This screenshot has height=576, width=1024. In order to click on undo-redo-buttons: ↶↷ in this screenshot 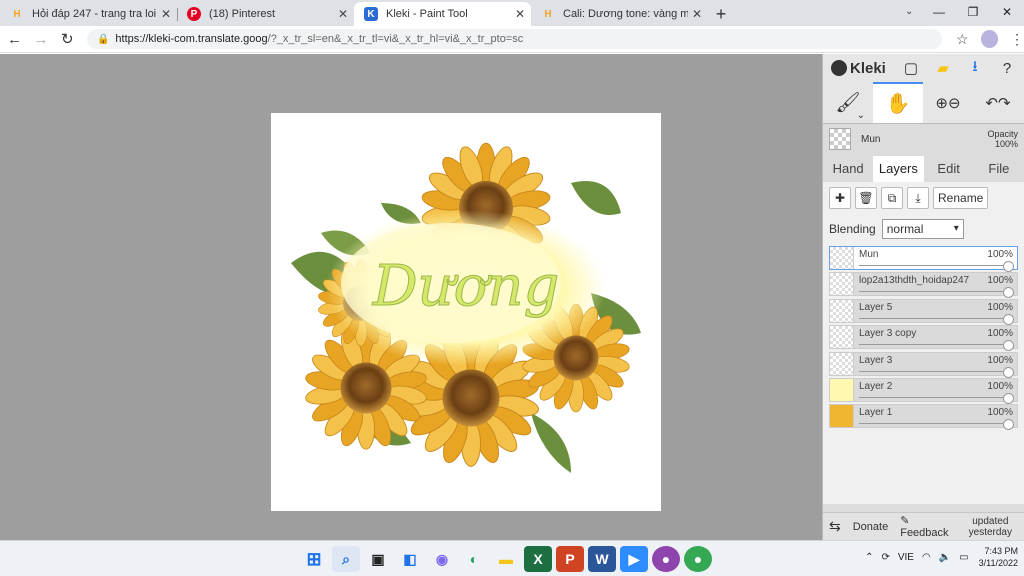, I will do `click(998, 102)`.